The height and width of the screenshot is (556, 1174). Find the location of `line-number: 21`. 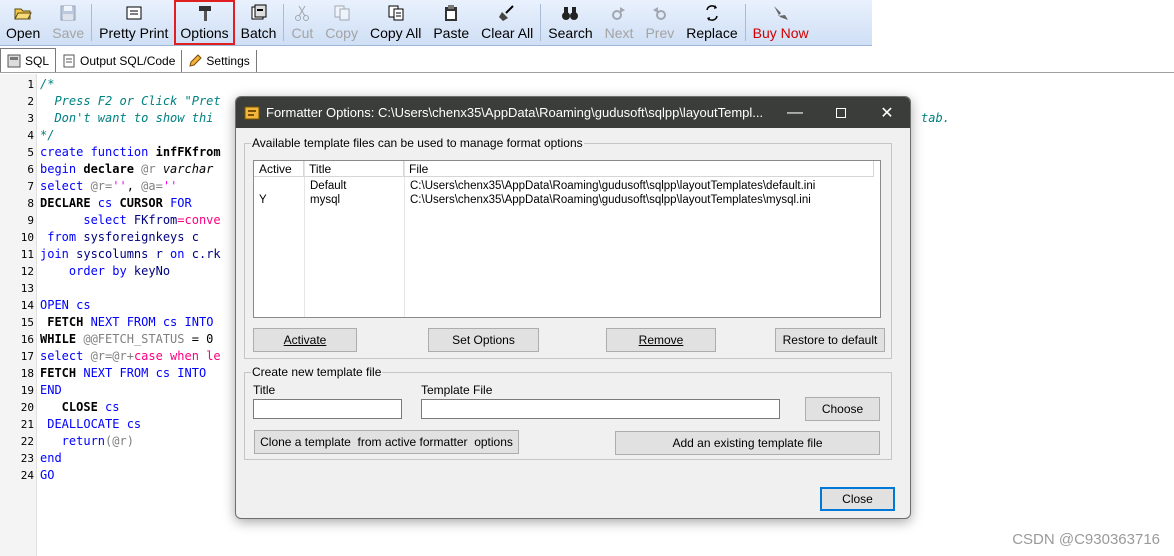

line-number: 21 is located at coordinates (27, 424).